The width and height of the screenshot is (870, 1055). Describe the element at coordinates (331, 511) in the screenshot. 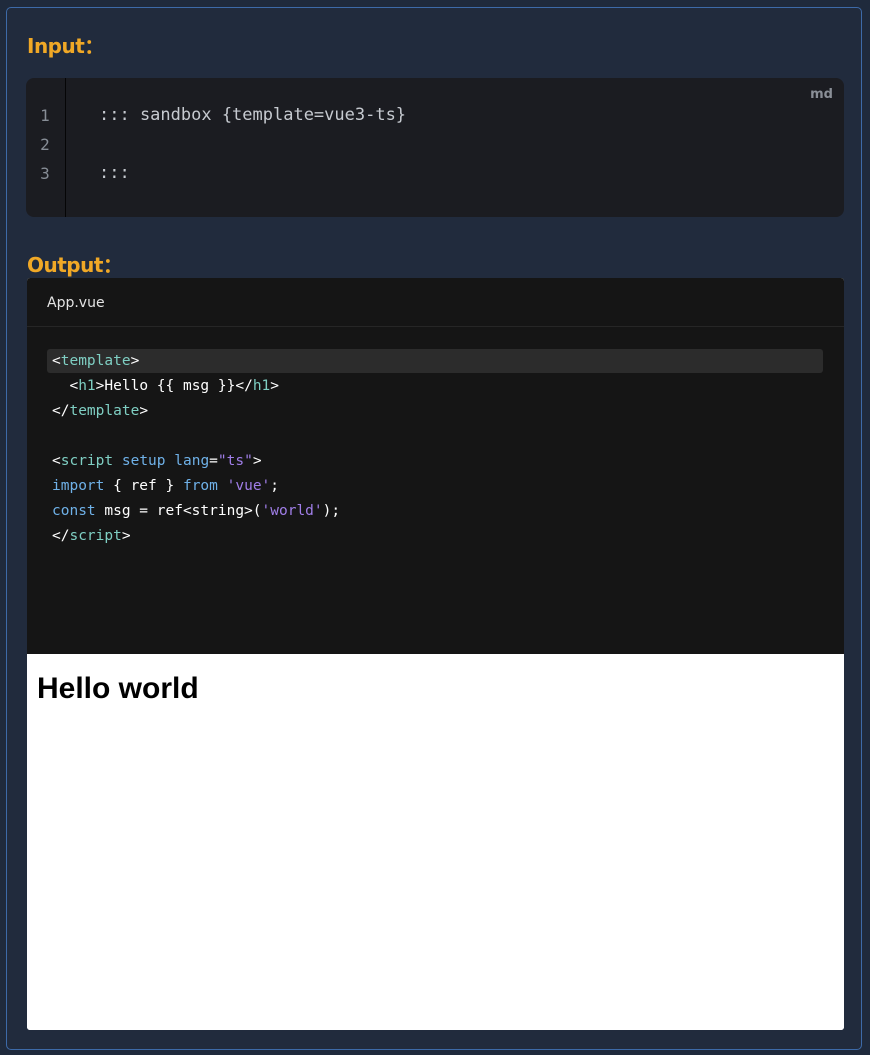

I see `token: );` at that location.